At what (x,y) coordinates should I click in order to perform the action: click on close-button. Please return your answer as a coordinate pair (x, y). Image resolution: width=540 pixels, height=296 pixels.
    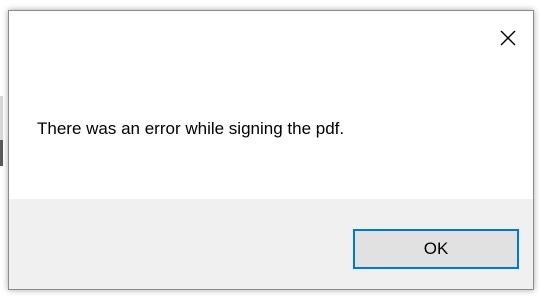
    Looking at the image, I should click on (508, 38).